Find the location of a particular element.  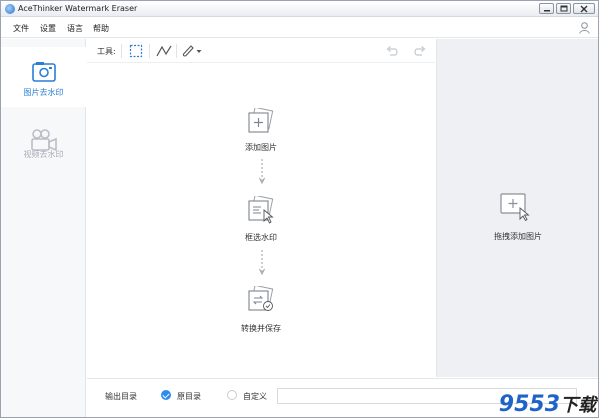

menu-settings: 设置 is located at coordinates (48, 28).